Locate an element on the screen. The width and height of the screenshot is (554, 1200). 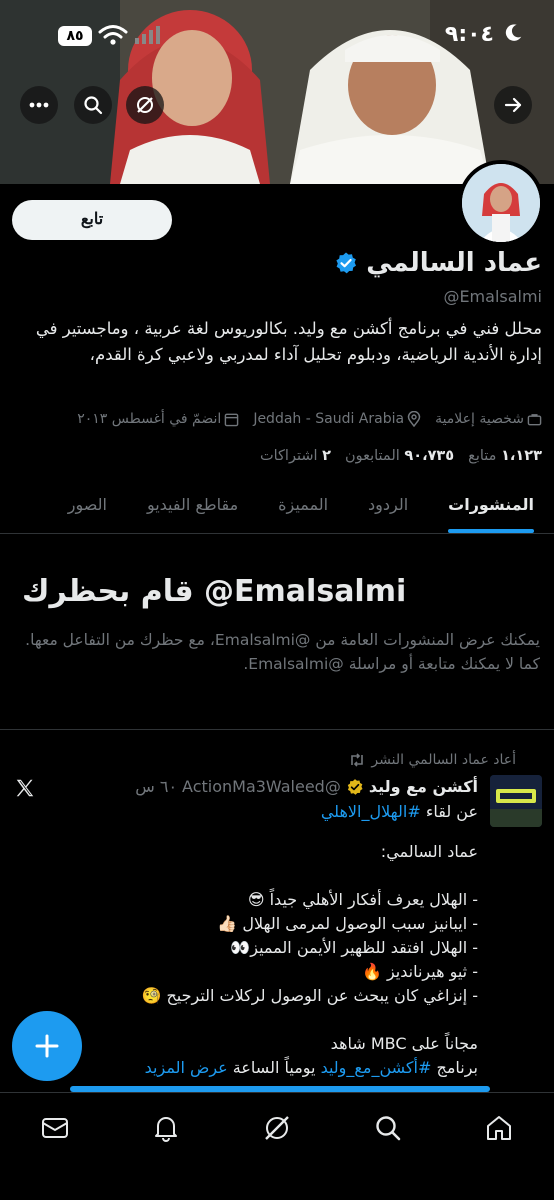
compose-button is located at coordinates (47, 1046).